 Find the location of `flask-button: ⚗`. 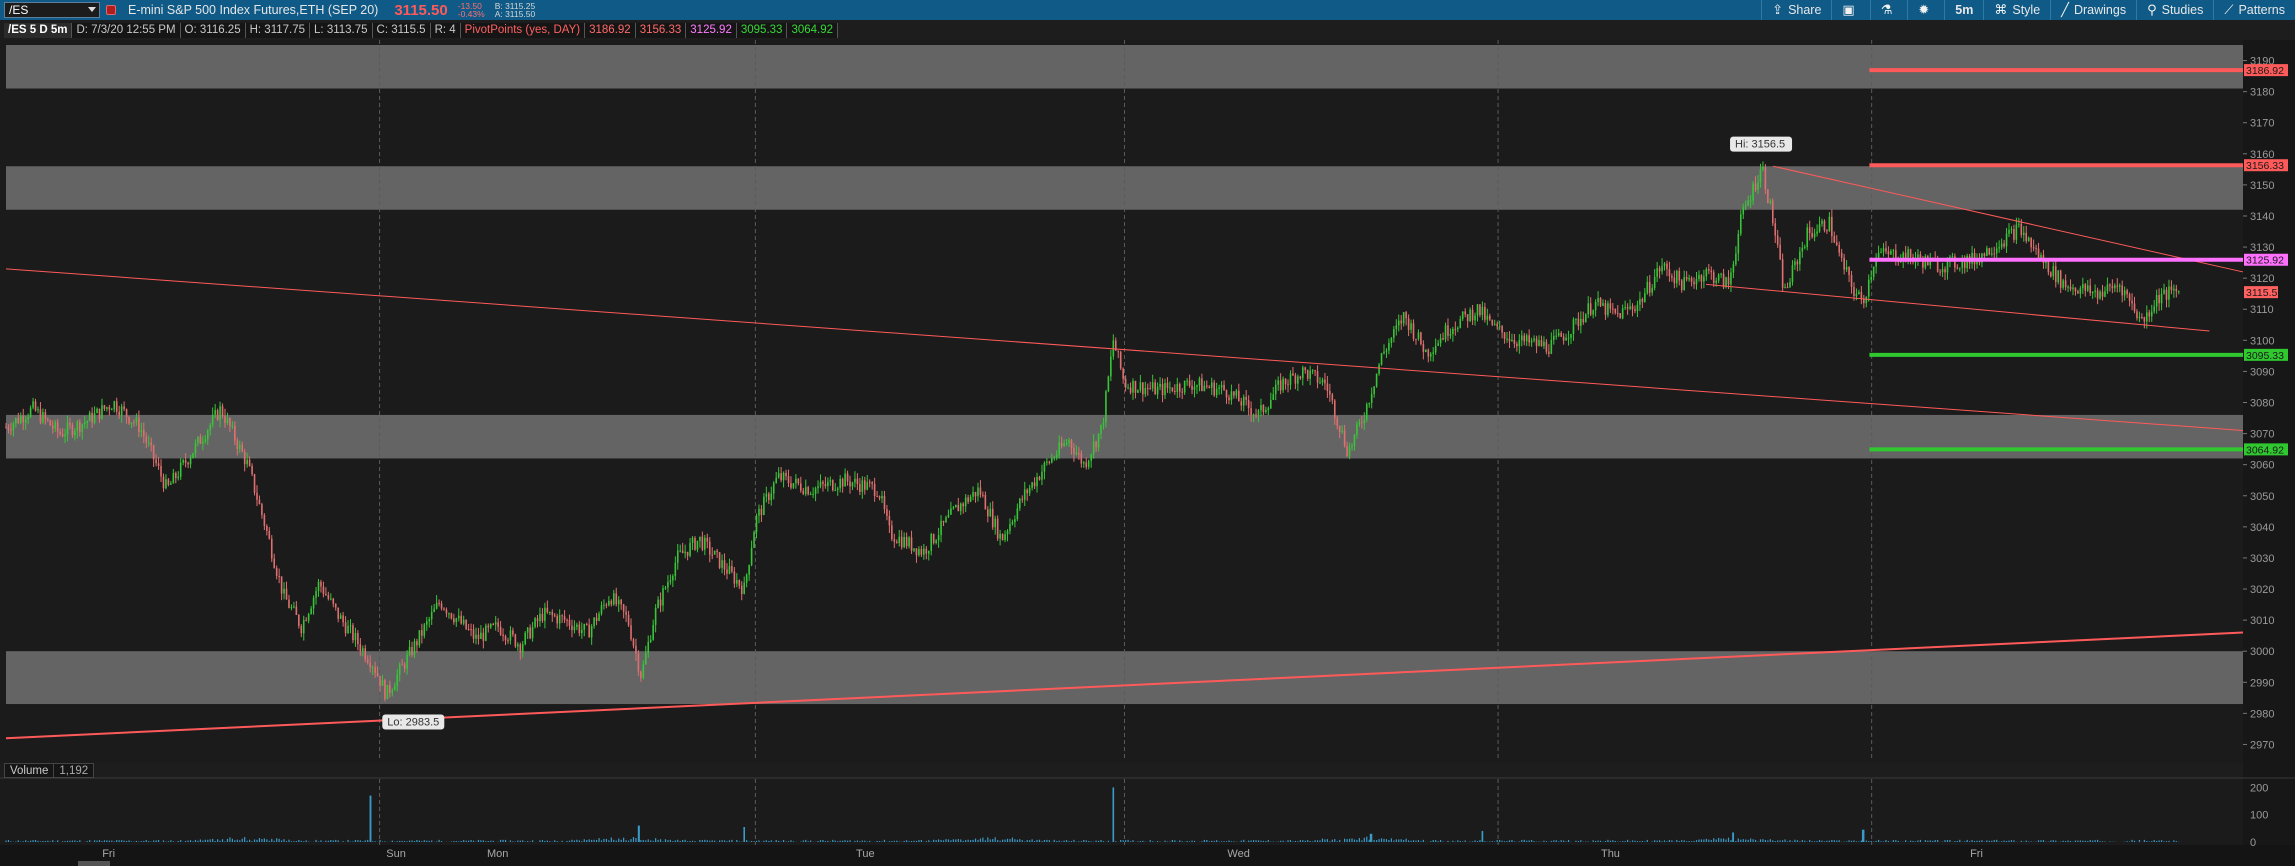

flask-button: ⚗ is located at coordinates (1888, 10).